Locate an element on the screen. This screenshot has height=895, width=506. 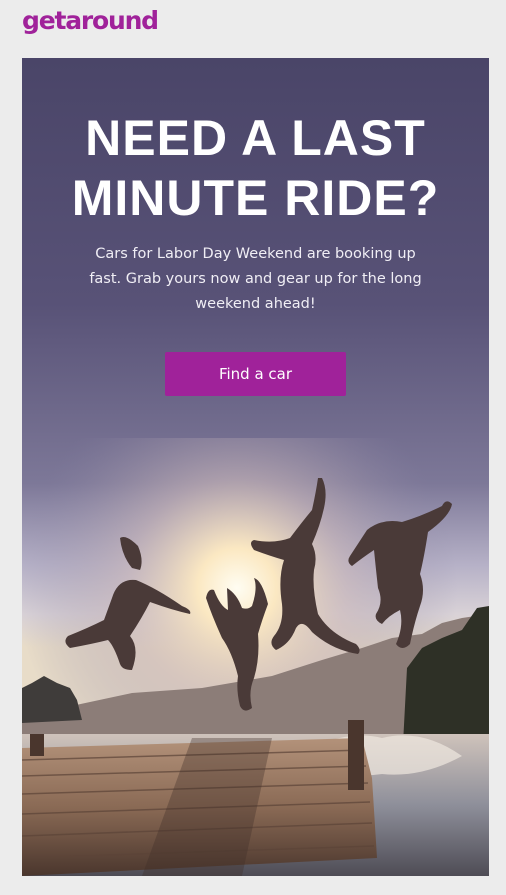
headline-line-2: MINUTE RIDE? is located at coordinates (255, 198).